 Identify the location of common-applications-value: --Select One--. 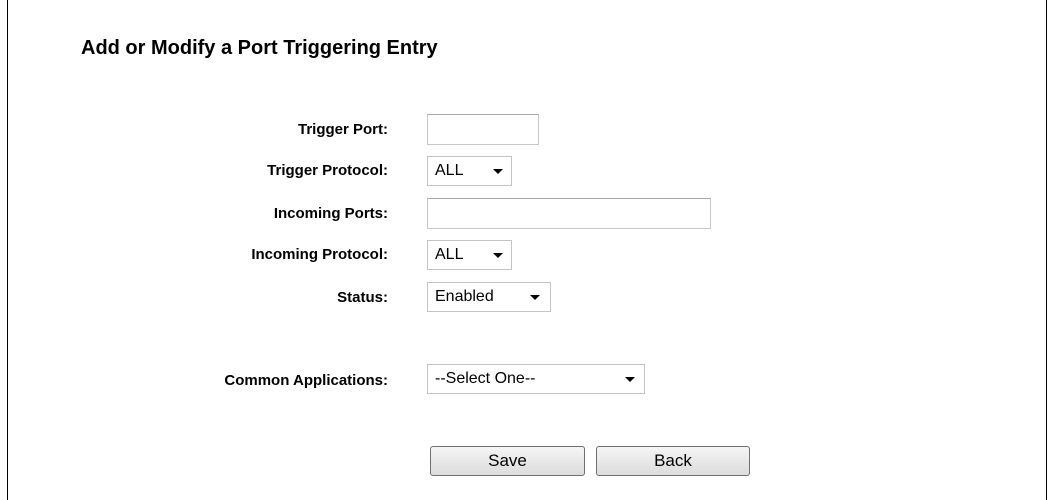
(485, 378).